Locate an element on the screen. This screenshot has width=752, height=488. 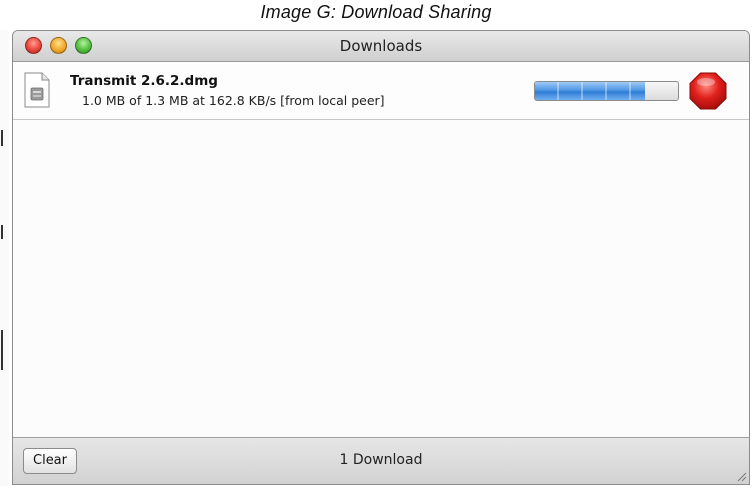
download-progress-fill is located at coordinates (590, 91).